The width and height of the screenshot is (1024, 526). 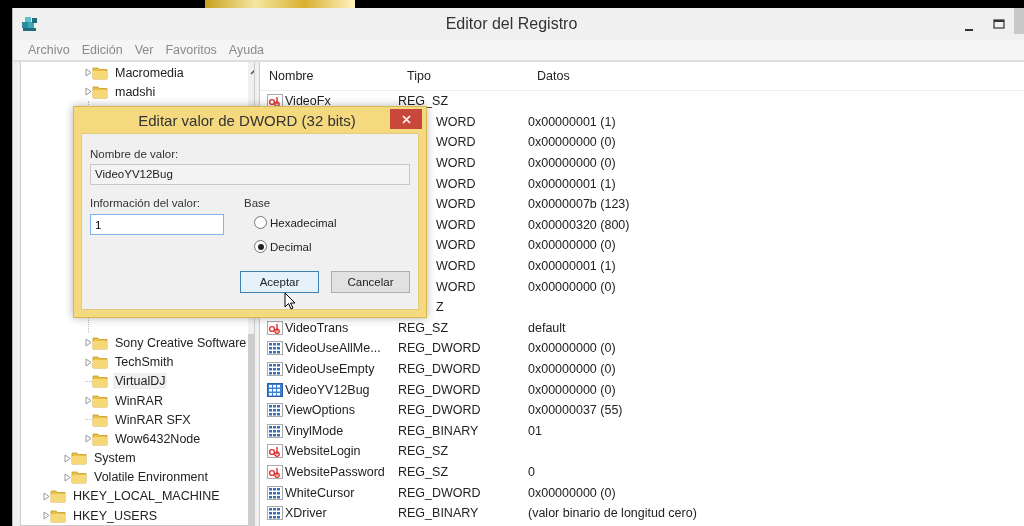 What do you see at coordinates (406, 119) in the screenshot?
I see `close-icon` at bounding box center [406, 119].